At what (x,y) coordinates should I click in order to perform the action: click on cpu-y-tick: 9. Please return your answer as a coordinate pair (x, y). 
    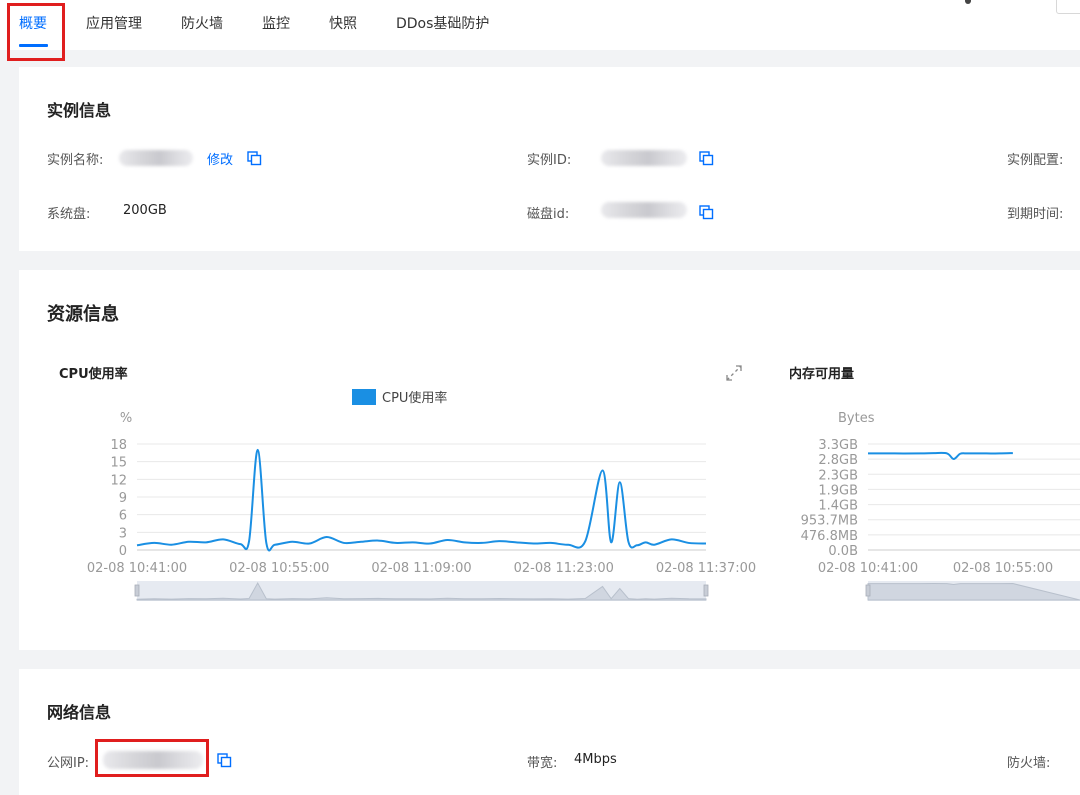
    Looking at the image, I should click on (123, 498).